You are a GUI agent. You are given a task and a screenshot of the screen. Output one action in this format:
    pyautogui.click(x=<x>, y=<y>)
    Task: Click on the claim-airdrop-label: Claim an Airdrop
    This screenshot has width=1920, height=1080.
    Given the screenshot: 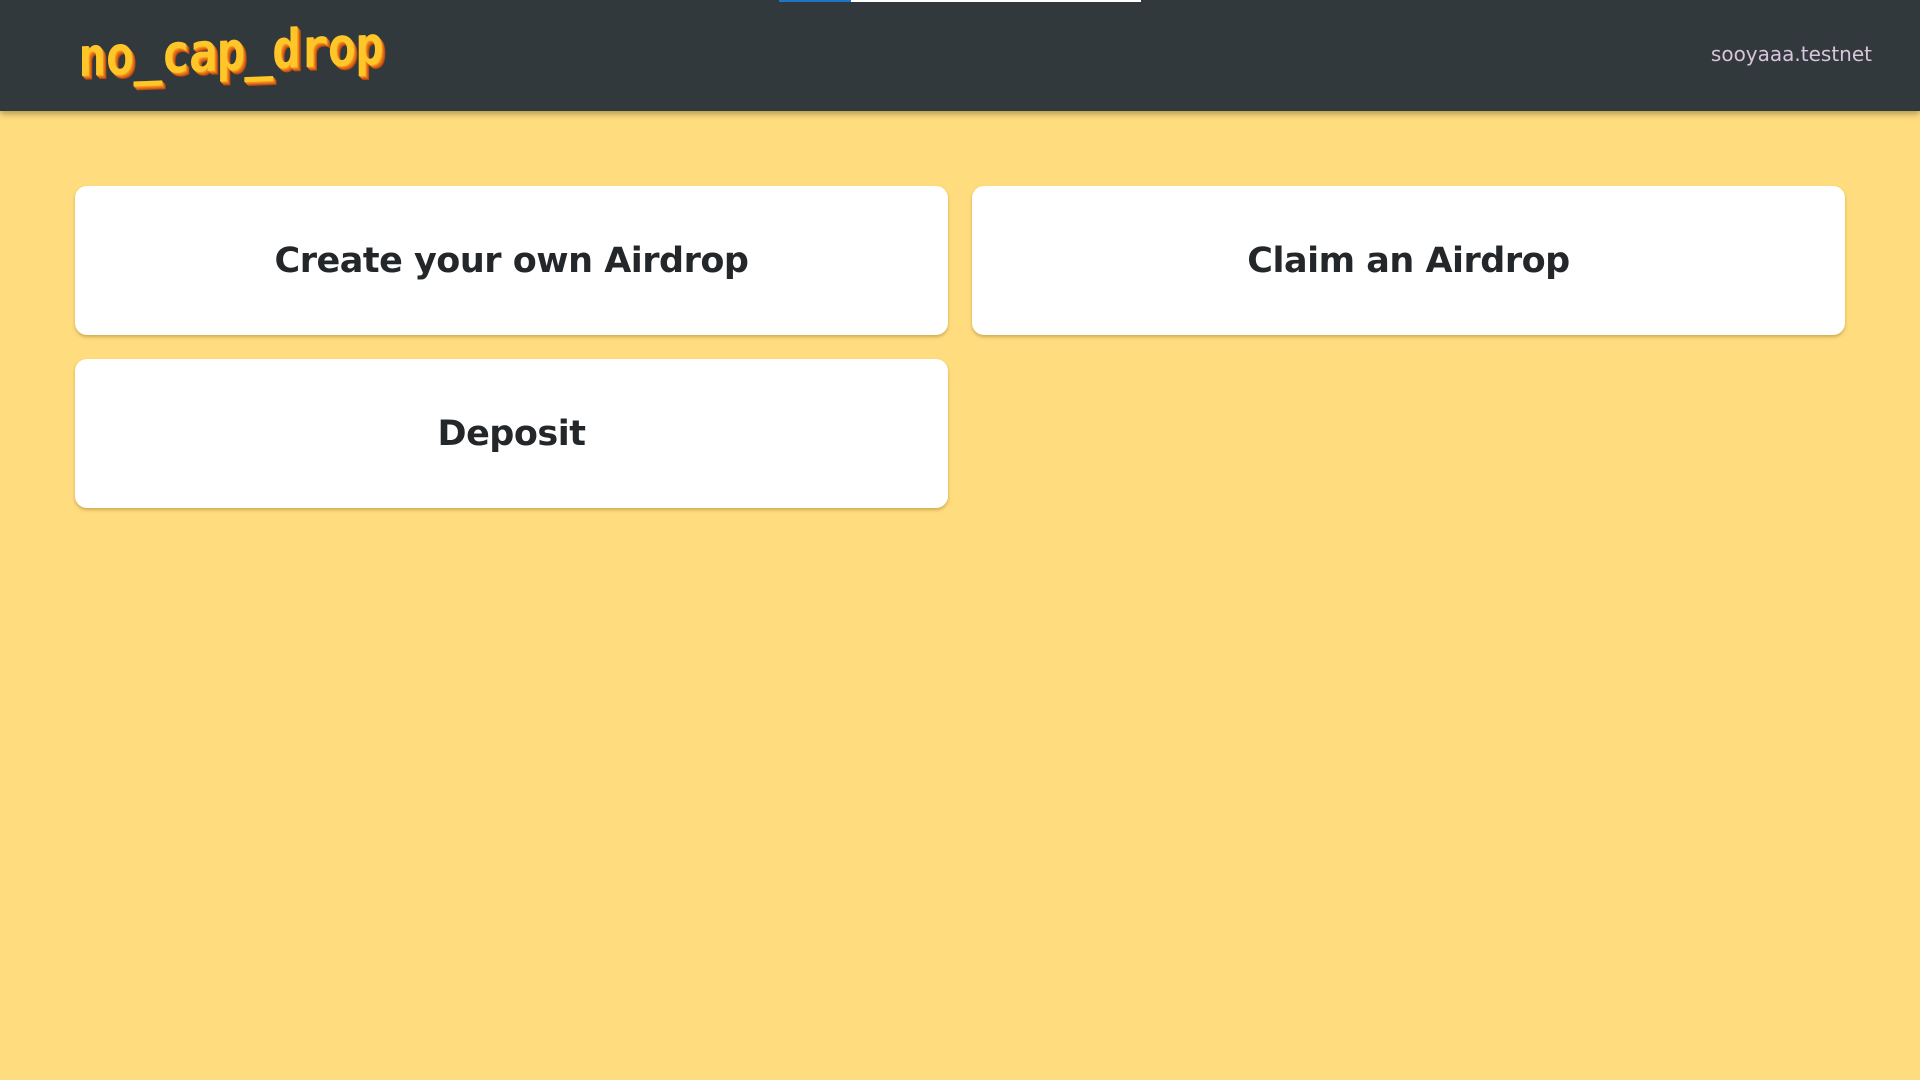 What is the action you would take?
    pyautogui.click(x=1408, y=260)
    